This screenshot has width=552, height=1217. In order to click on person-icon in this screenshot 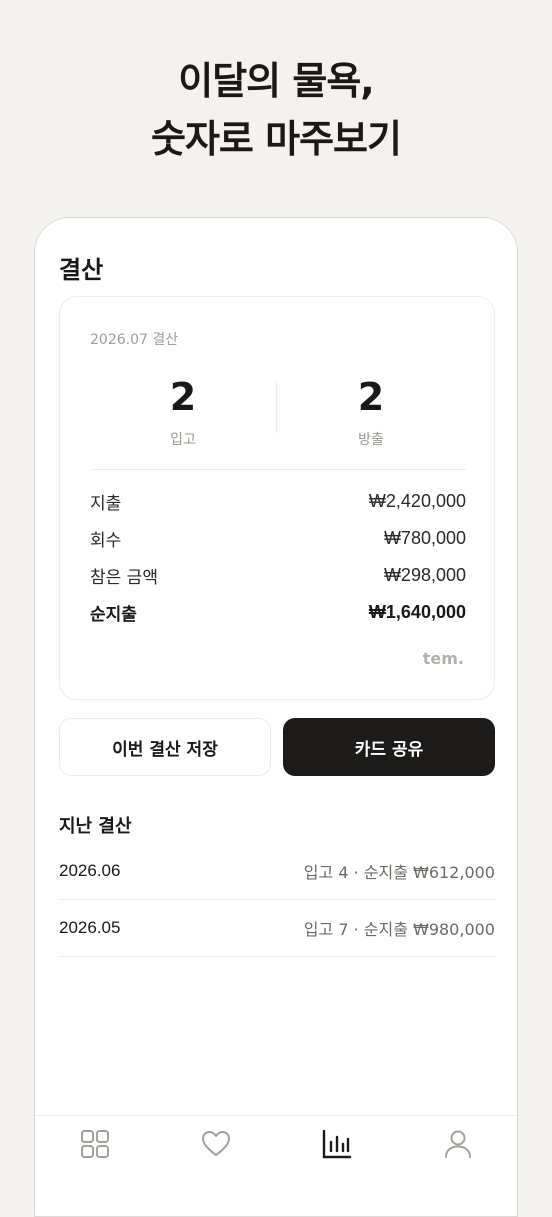, I will do `click(458, 1144)`.